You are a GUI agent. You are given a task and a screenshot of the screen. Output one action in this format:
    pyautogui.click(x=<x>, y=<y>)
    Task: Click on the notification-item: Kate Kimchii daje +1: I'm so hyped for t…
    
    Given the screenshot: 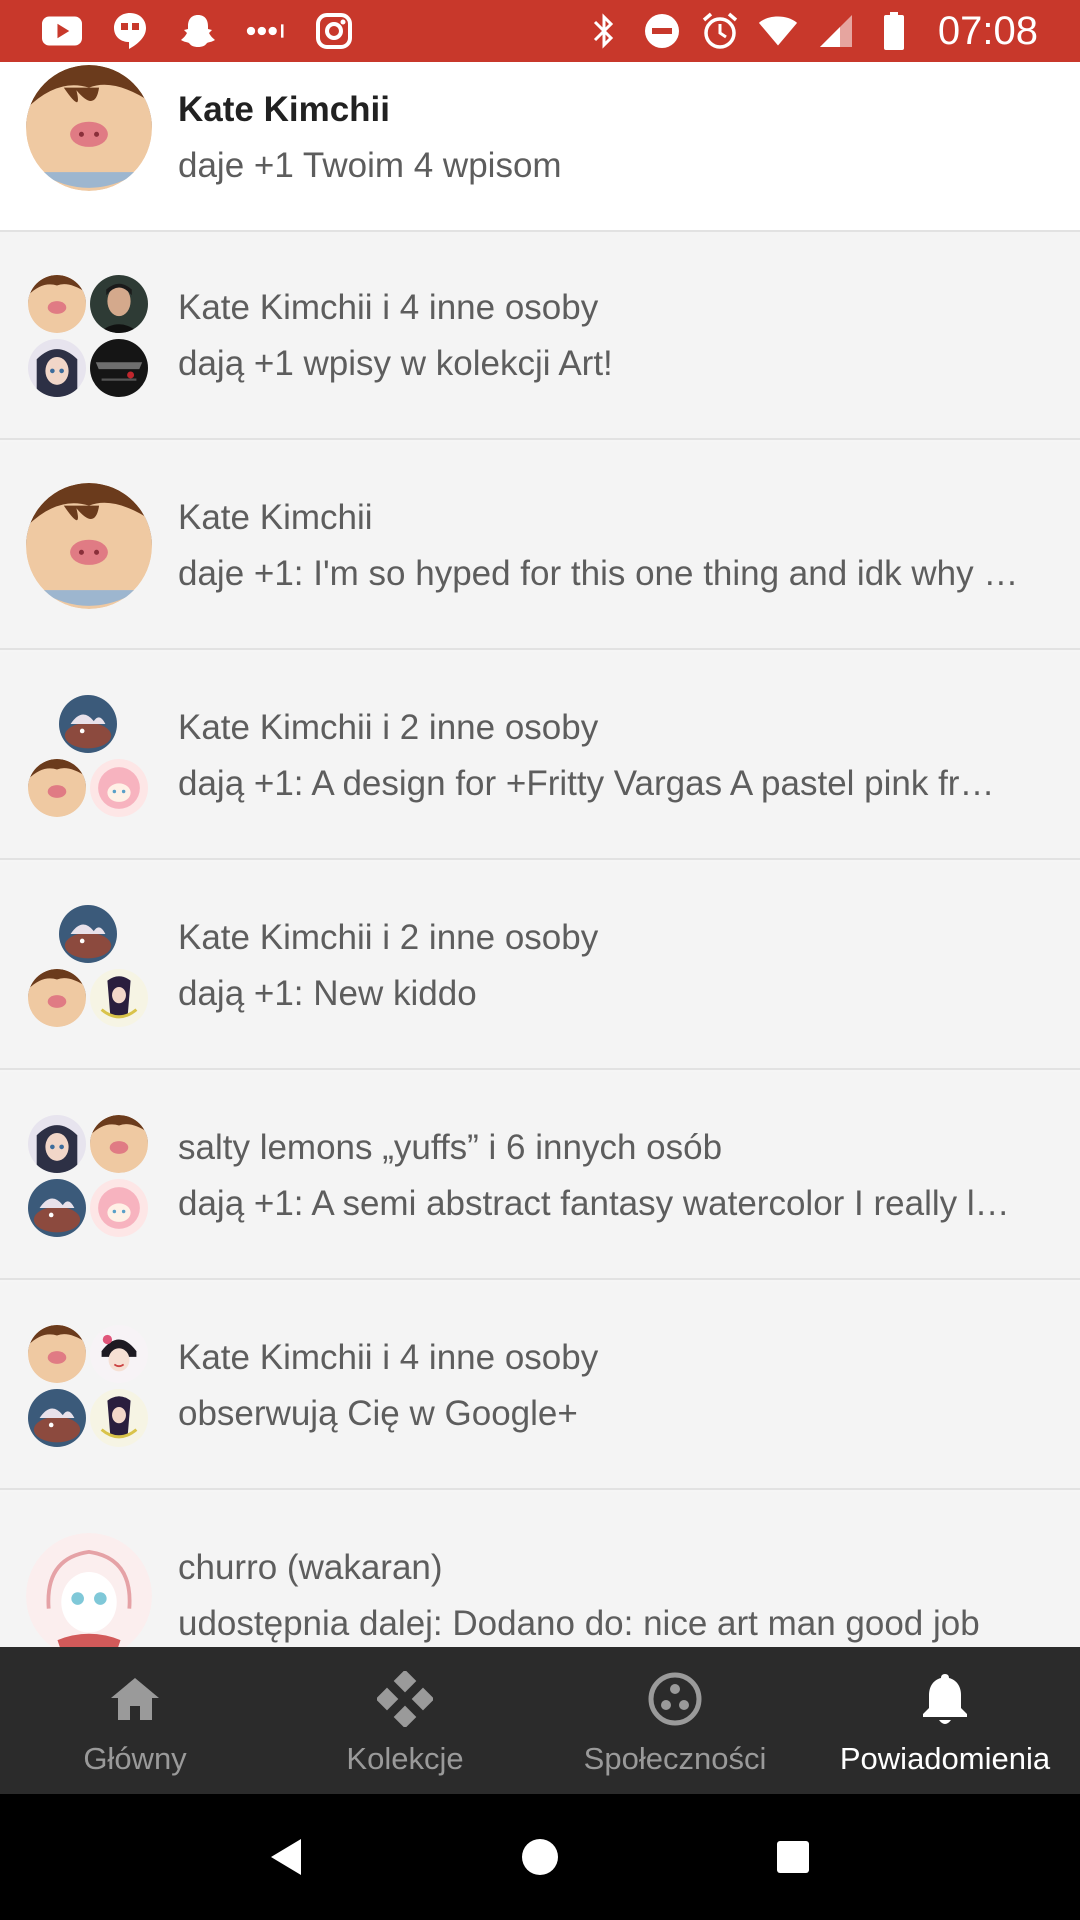 What is the action you would take?
    pyautogui.click(x=540, y=546)
    